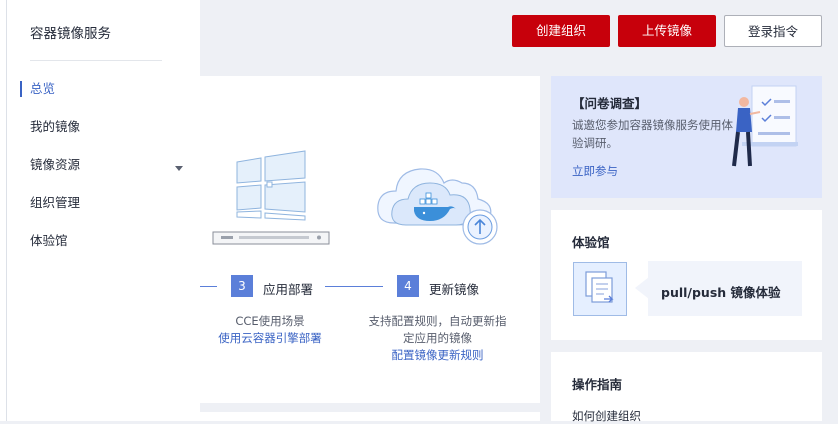  I want to click on document-copy-icon, so click(599, 287).